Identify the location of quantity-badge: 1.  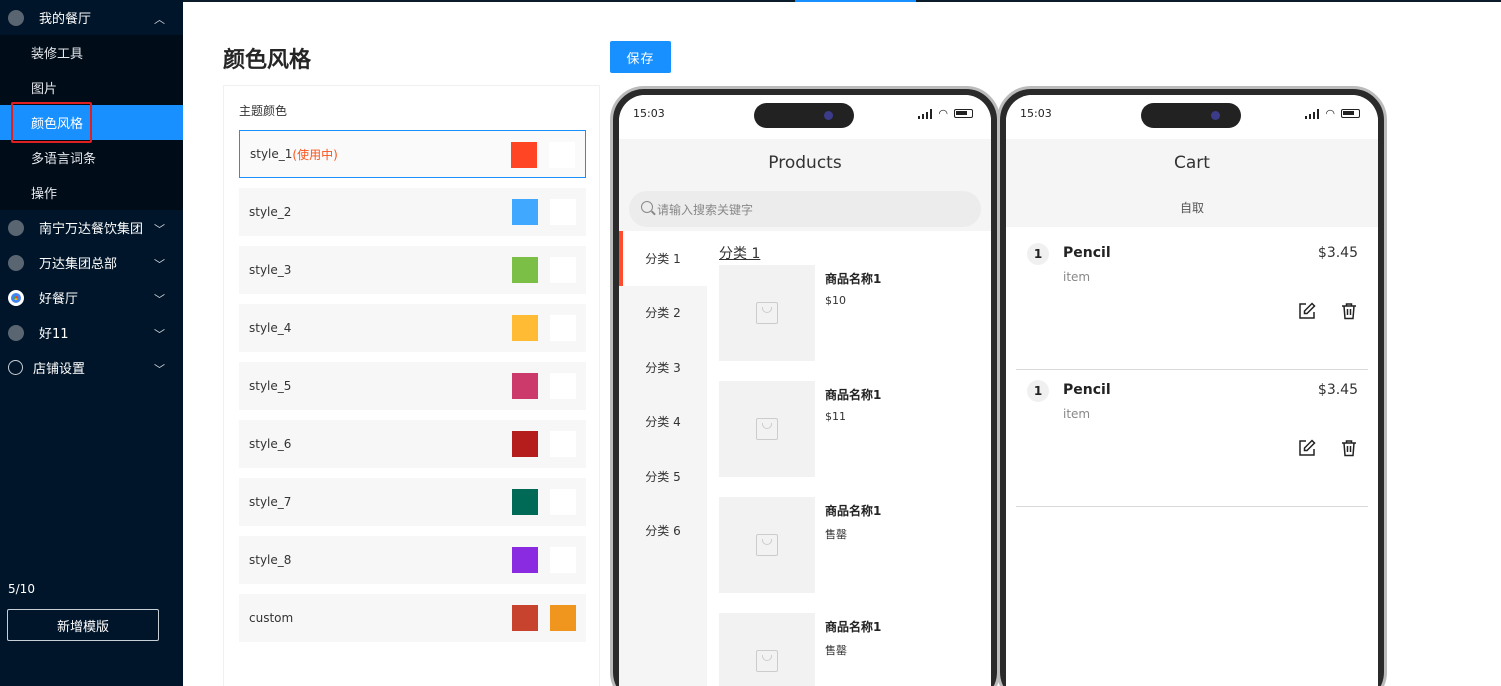
(1038, 254).